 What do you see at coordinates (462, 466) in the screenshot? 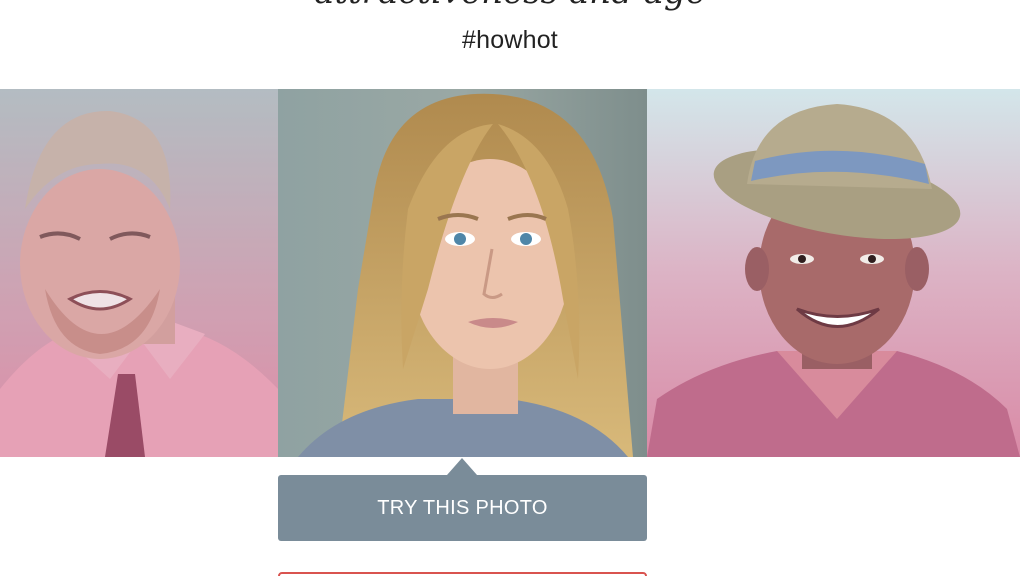
I see `button-pointer-caret` at bounding box center [462, 466].